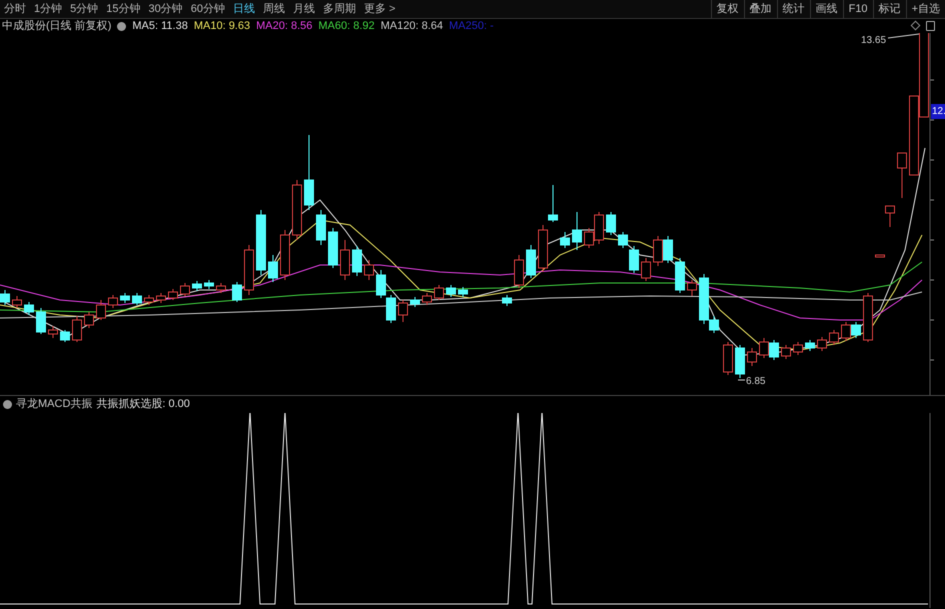 The width and height of the screenshot is (945, 609). I want to click on toolbar-button: 统计, so click(793, 9).